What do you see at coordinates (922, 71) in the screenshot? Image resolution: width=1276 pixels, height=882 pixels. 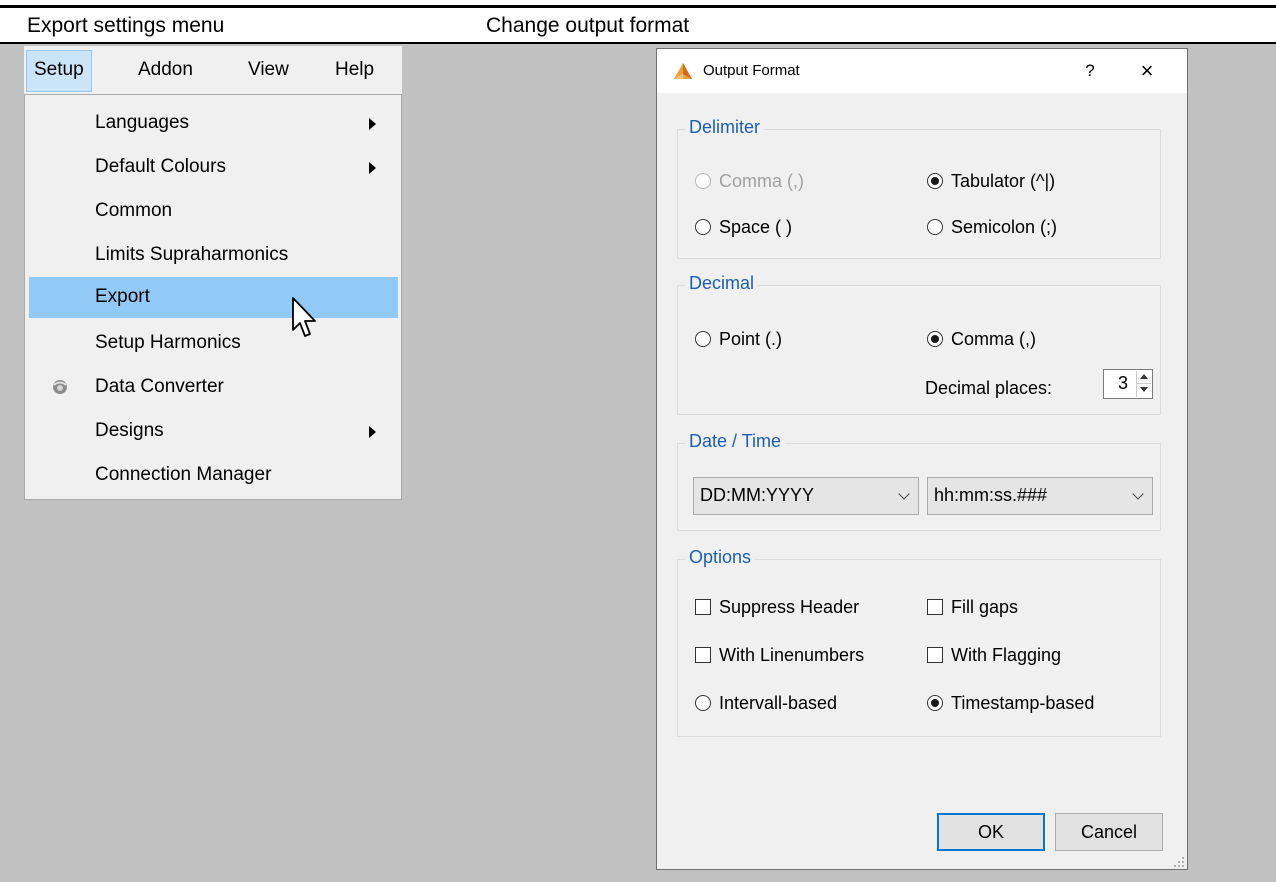 I see `dialog-titlebar: Output Format ? ×` at bounding box center [922, 71].